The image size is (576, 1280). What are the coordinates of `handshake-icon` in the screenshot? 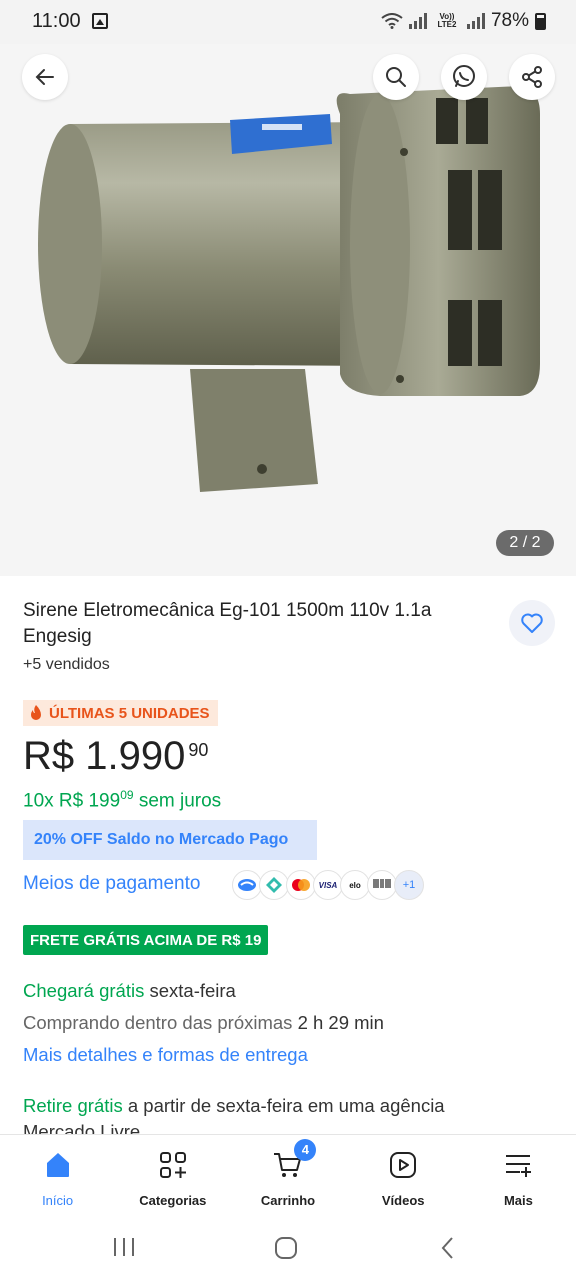 It's located at (247, 885).